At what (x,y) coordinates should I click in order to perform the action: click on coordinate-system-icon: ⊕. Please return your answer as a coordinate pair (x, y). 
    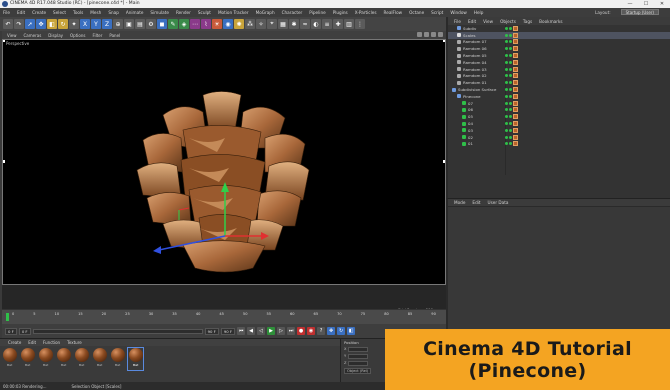
    Looking at the image, I should click on (118, 24).